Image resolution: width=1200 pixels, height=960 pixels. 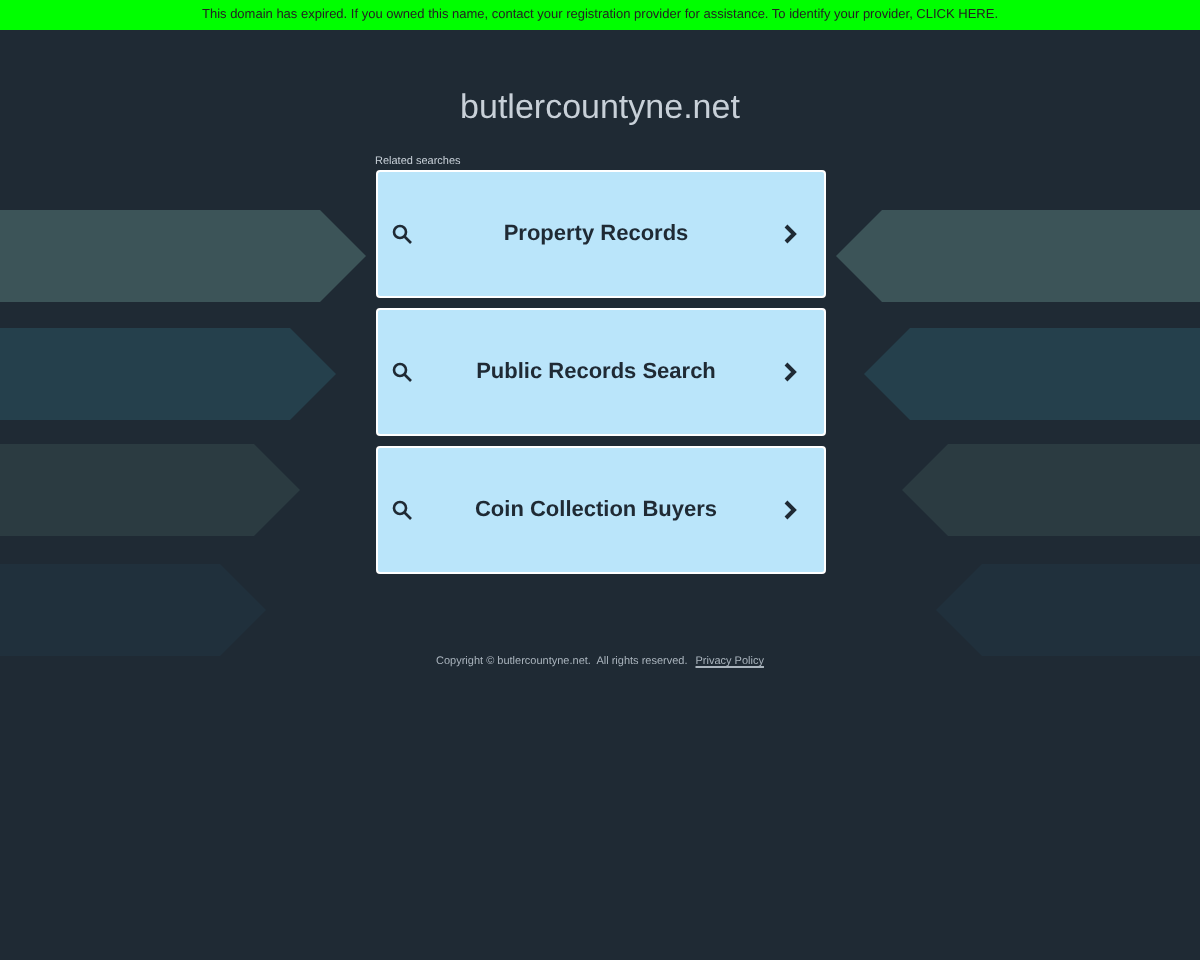 What do you see at coordinates (596, 372) in the screenshot?
I see `search-label: Public Records Search` at bounding box center [596, 372].